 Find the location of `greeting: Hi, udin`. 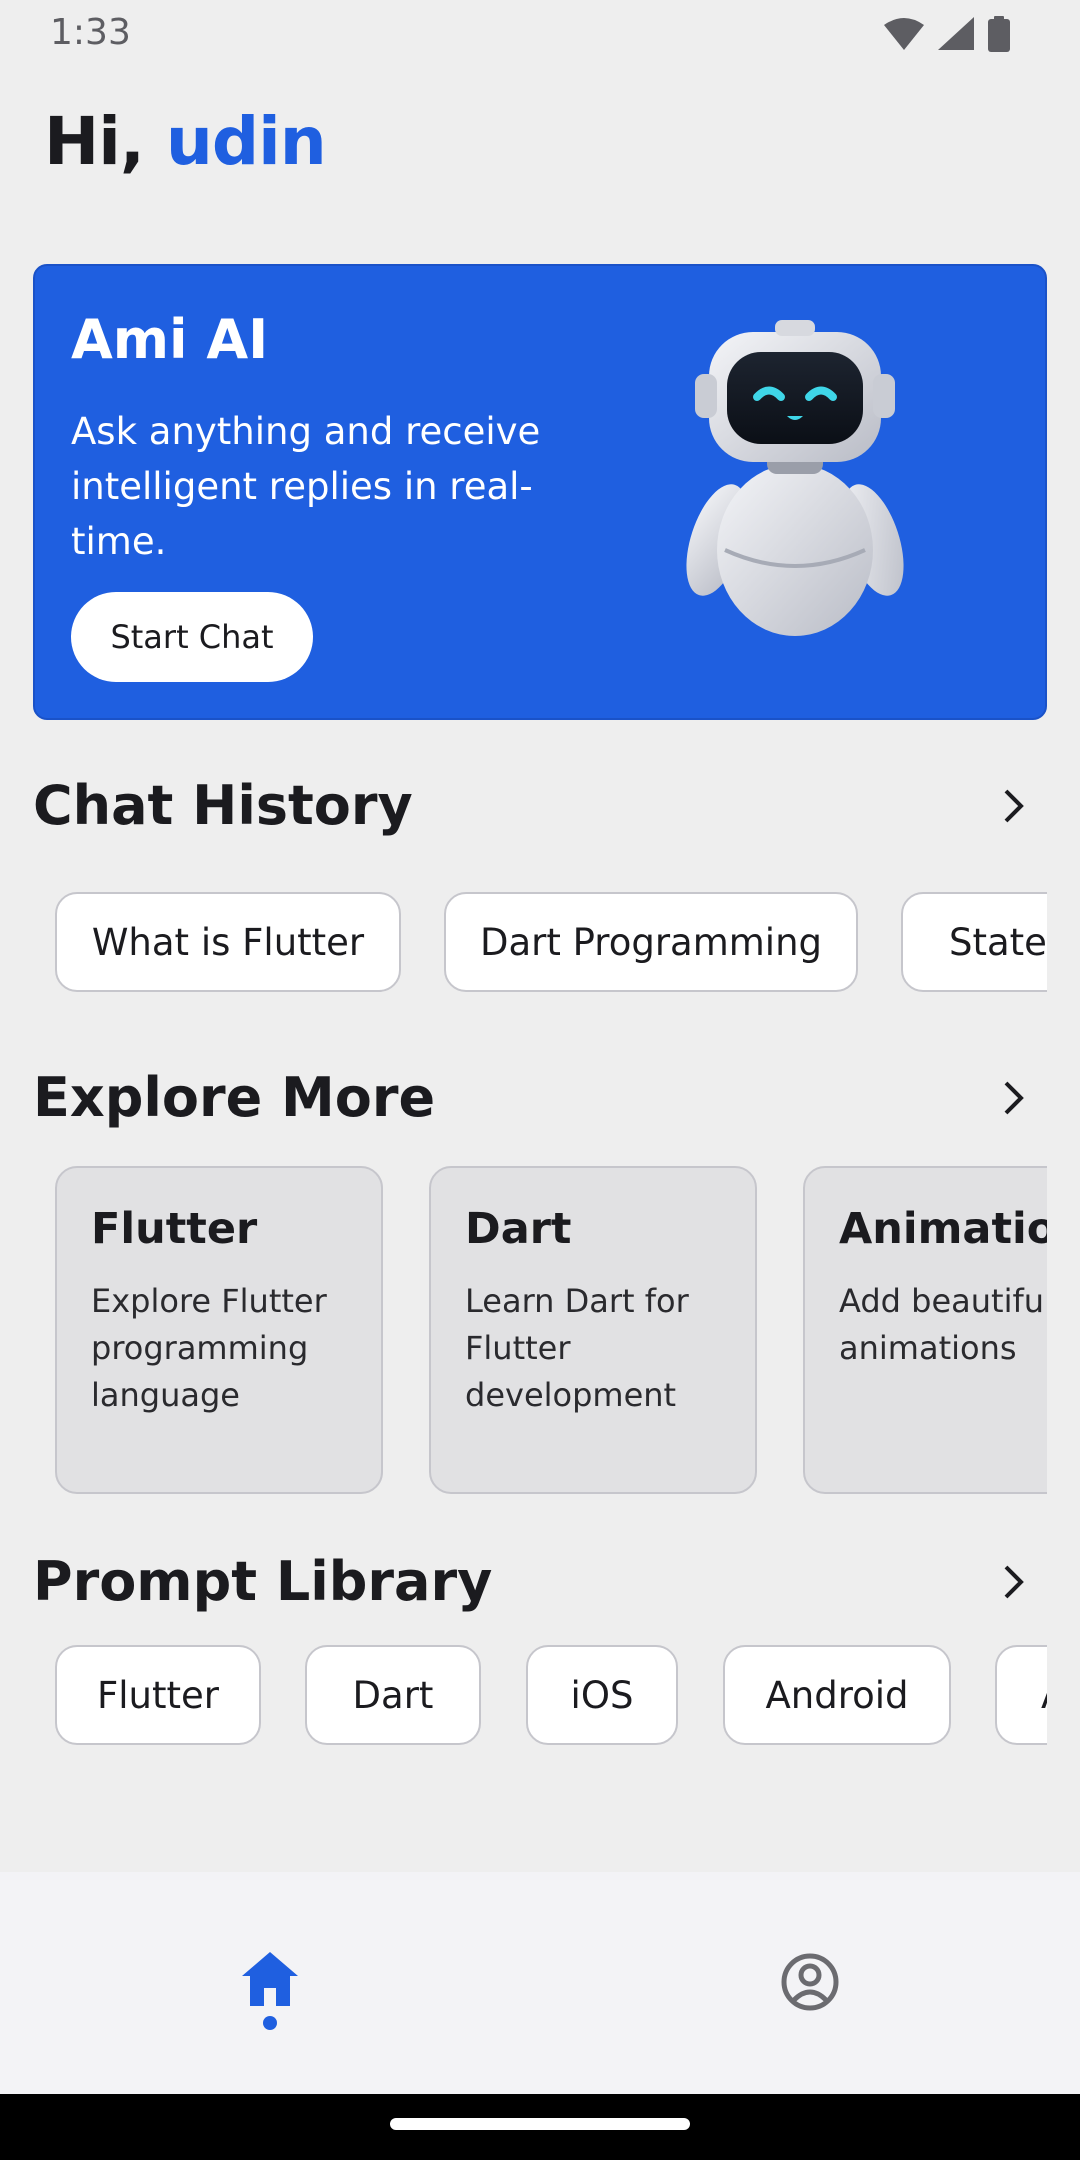

greeting: Hi, udin is located at coordinates (185, 142).